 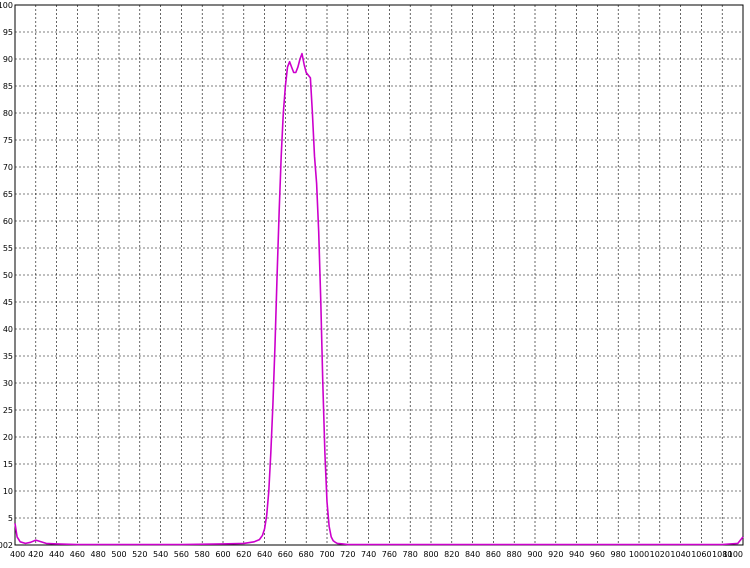 I want to click on y-tick-label: 15, so click(x=8, y=464).